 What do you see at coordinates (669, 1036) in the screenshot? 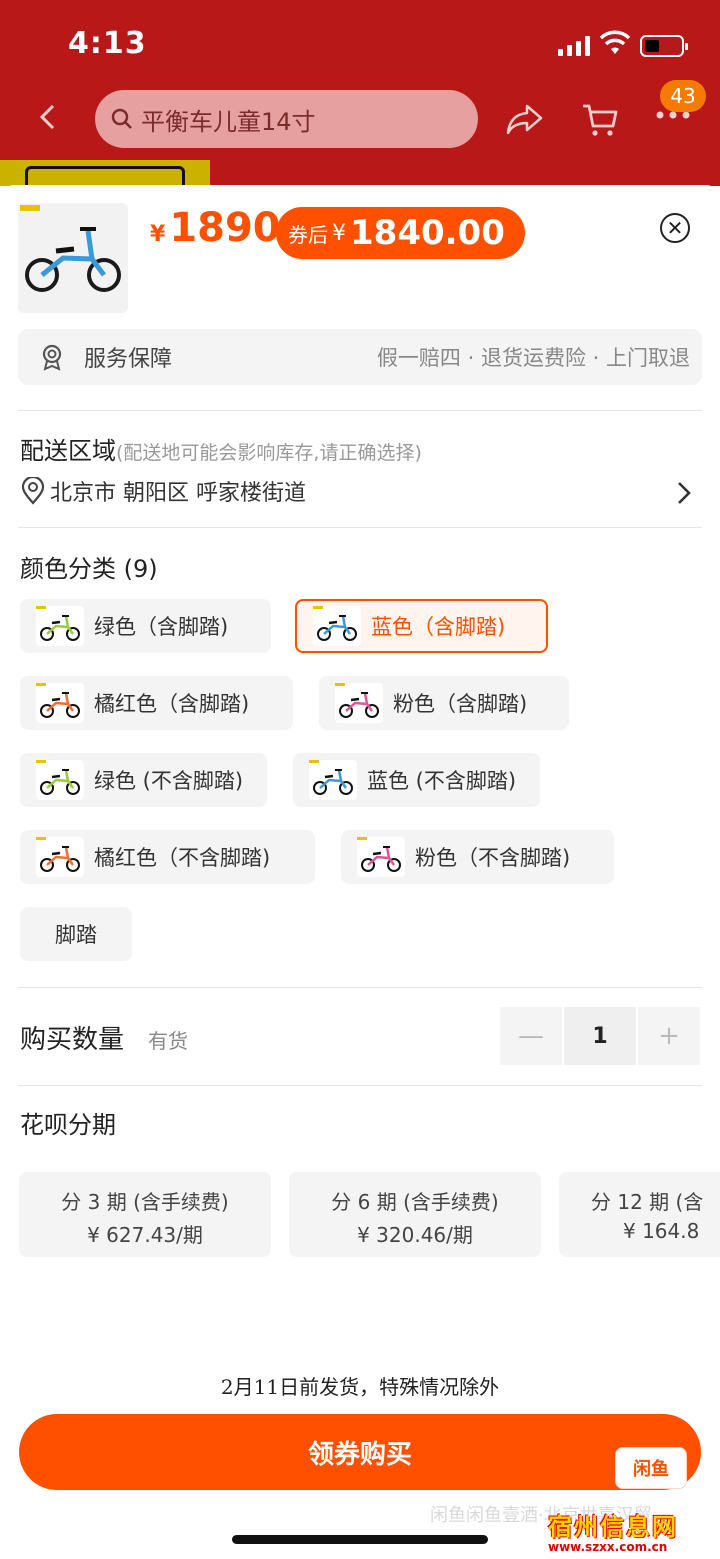
I see `increment-button: +` at bounding box center [669, 1036].